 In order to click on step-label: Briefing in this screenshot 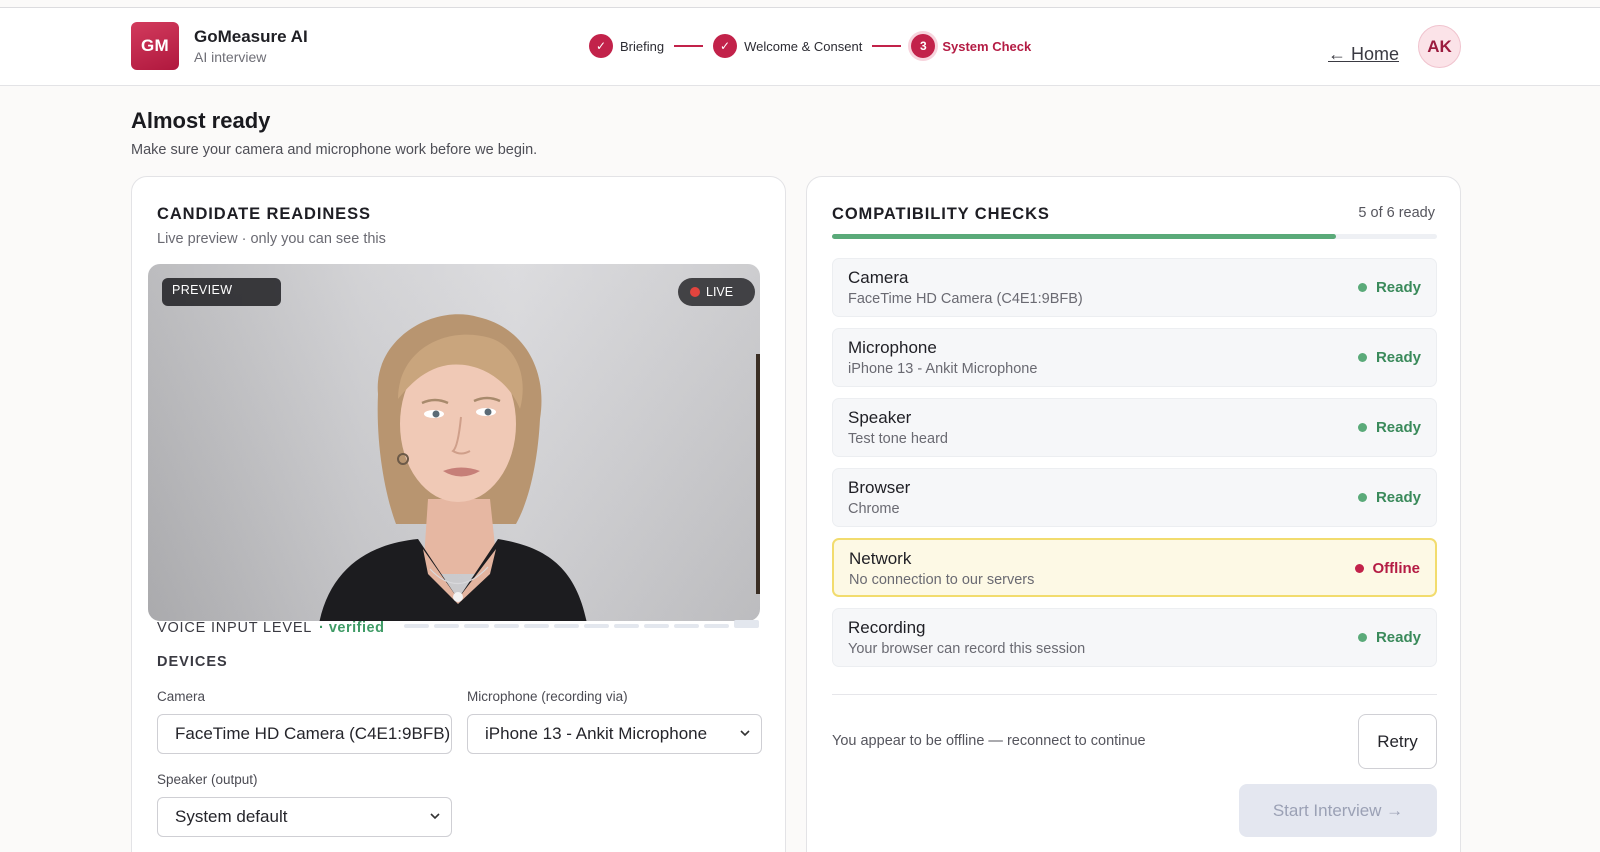, I will do `click(642, 46)`.